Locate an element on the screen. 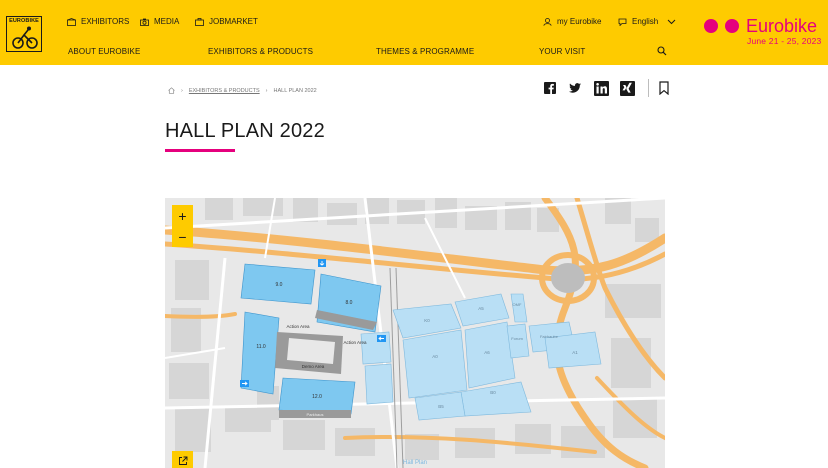 This screenshot has height=468, width=828. area-label-action-1: Action Area is located at coordinates (298, 326).